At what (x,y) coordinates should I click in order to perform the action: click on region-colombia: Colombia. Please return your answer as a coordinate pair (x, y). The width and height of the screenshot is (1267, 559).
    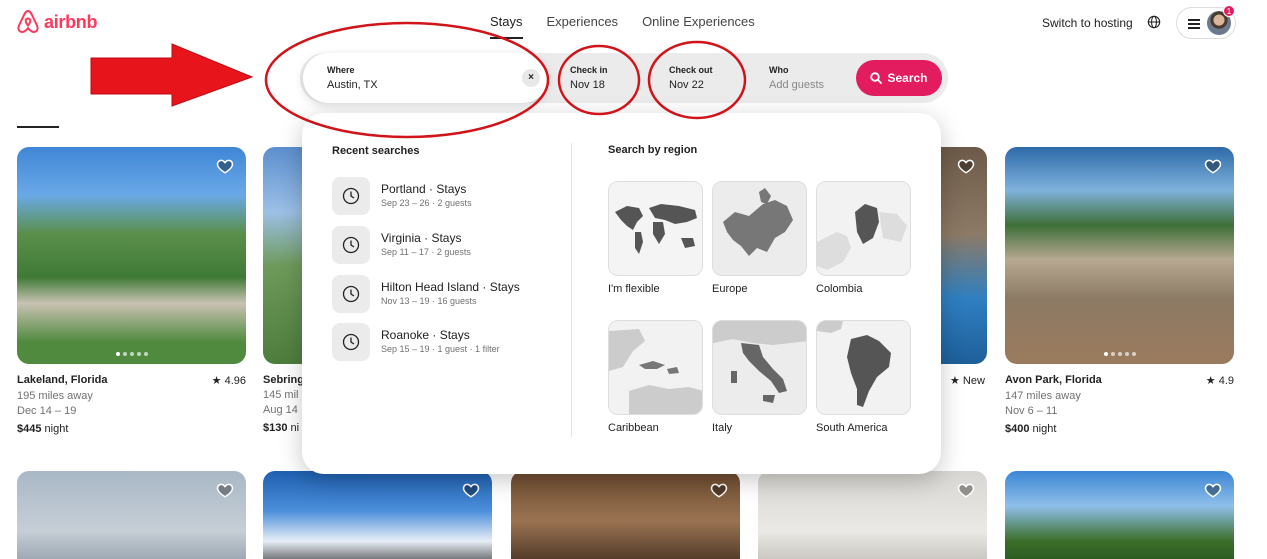
    Looking at the image, I should click on (863, 238).